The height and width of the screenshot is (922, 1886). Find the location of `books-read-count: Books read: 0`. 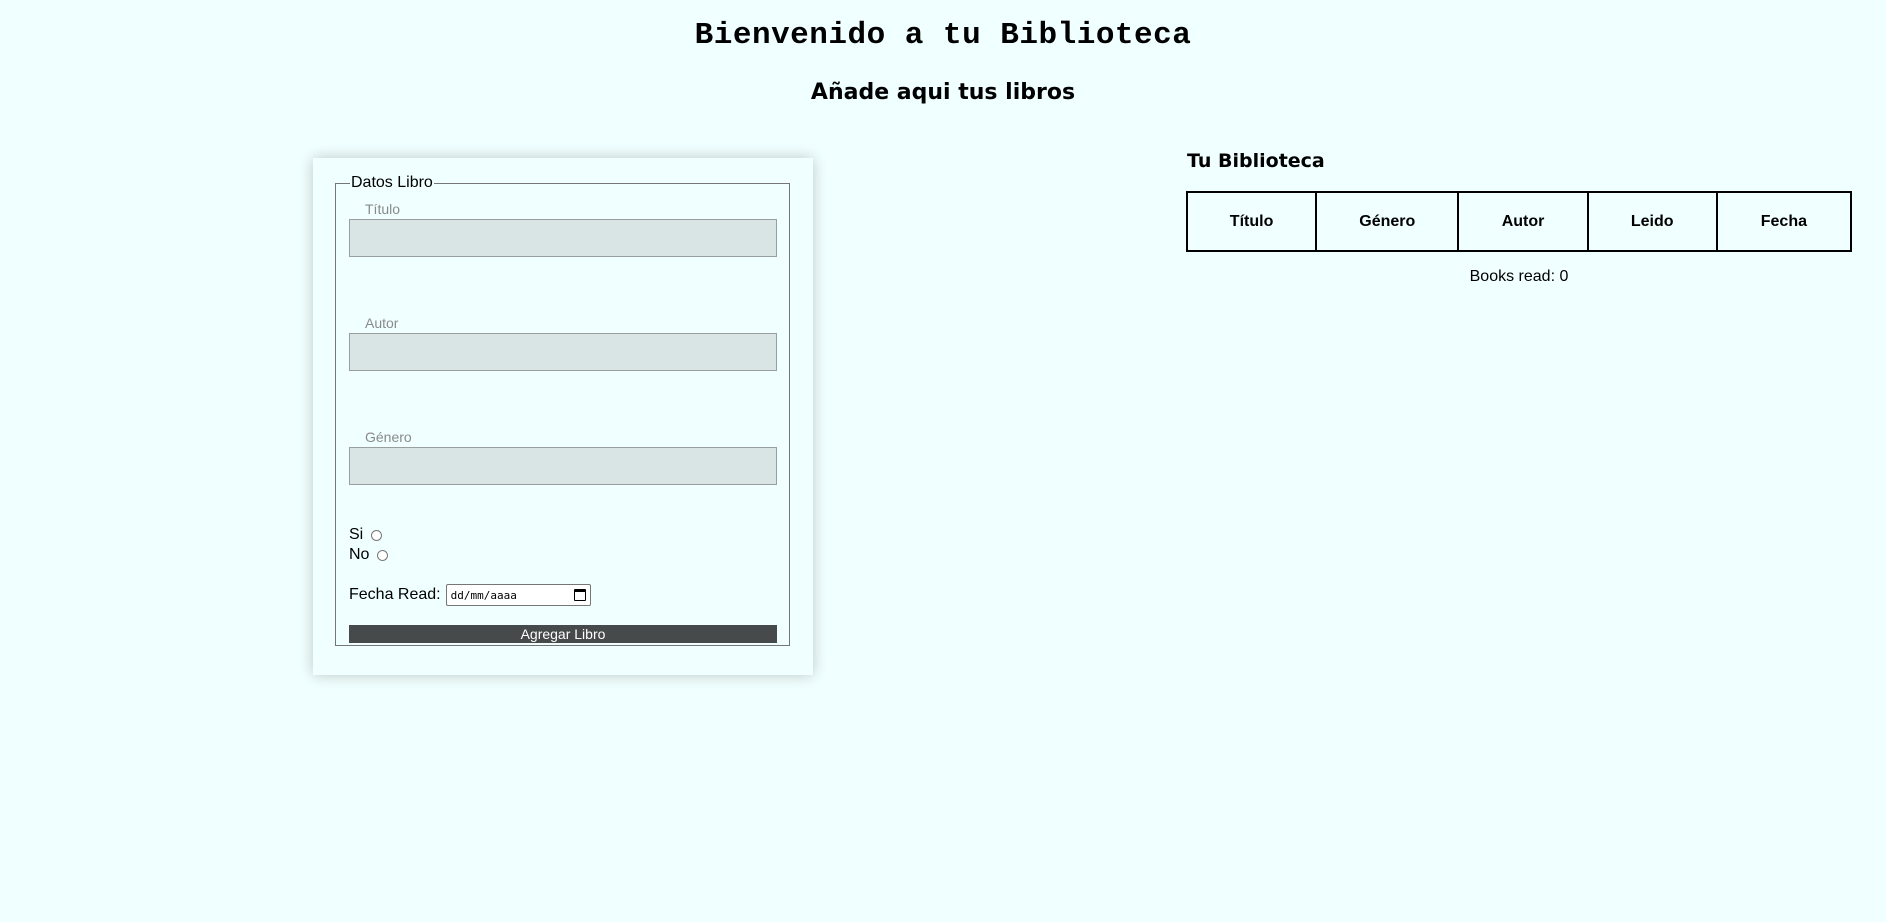

books-read-count: Books read: 0 is located at coordinates (1519, 276).